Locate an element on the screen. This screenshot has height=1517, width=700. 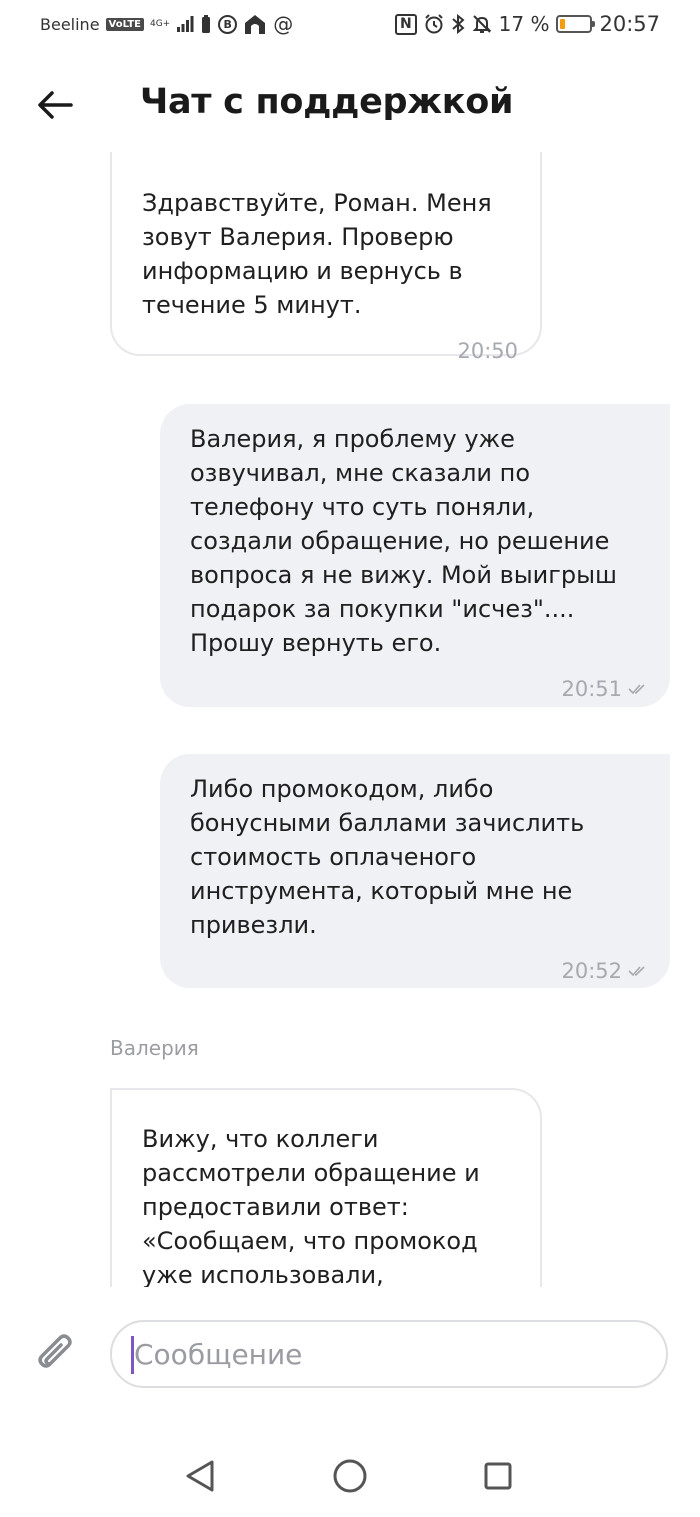
status-bar: Beeline VoLTE 4G+ В @ N 17 % 20:57 is located at coordinates (350, 25).